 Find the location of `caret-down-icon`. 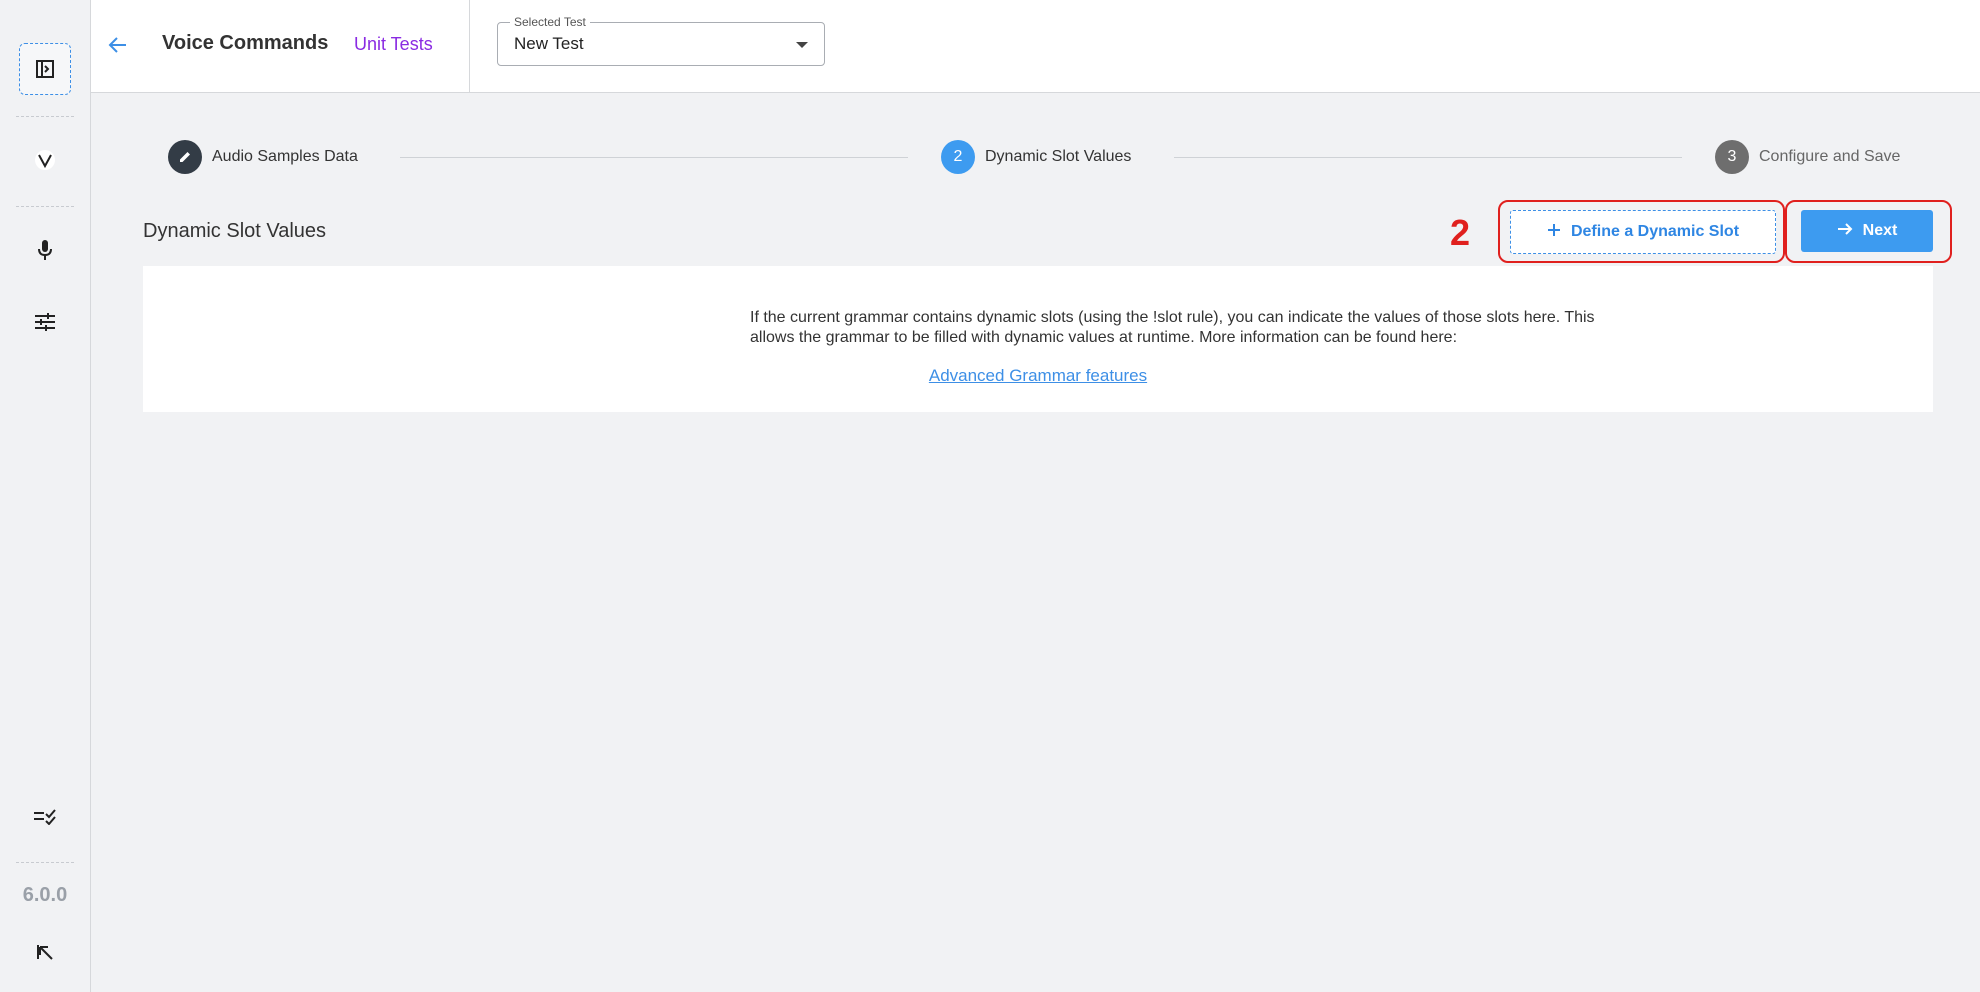

caret-down-icon is located at coordinates (802, 45).